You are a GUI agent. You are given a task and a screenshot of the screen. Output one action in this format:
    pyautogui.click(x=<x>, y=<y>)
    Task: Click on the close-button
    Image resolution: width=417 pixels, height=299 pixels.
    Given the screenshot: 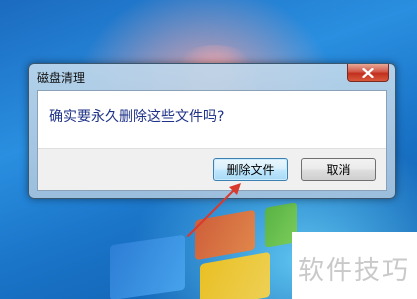 What is the action you would take?
    pyautogui.click(x=368, y=73)
    